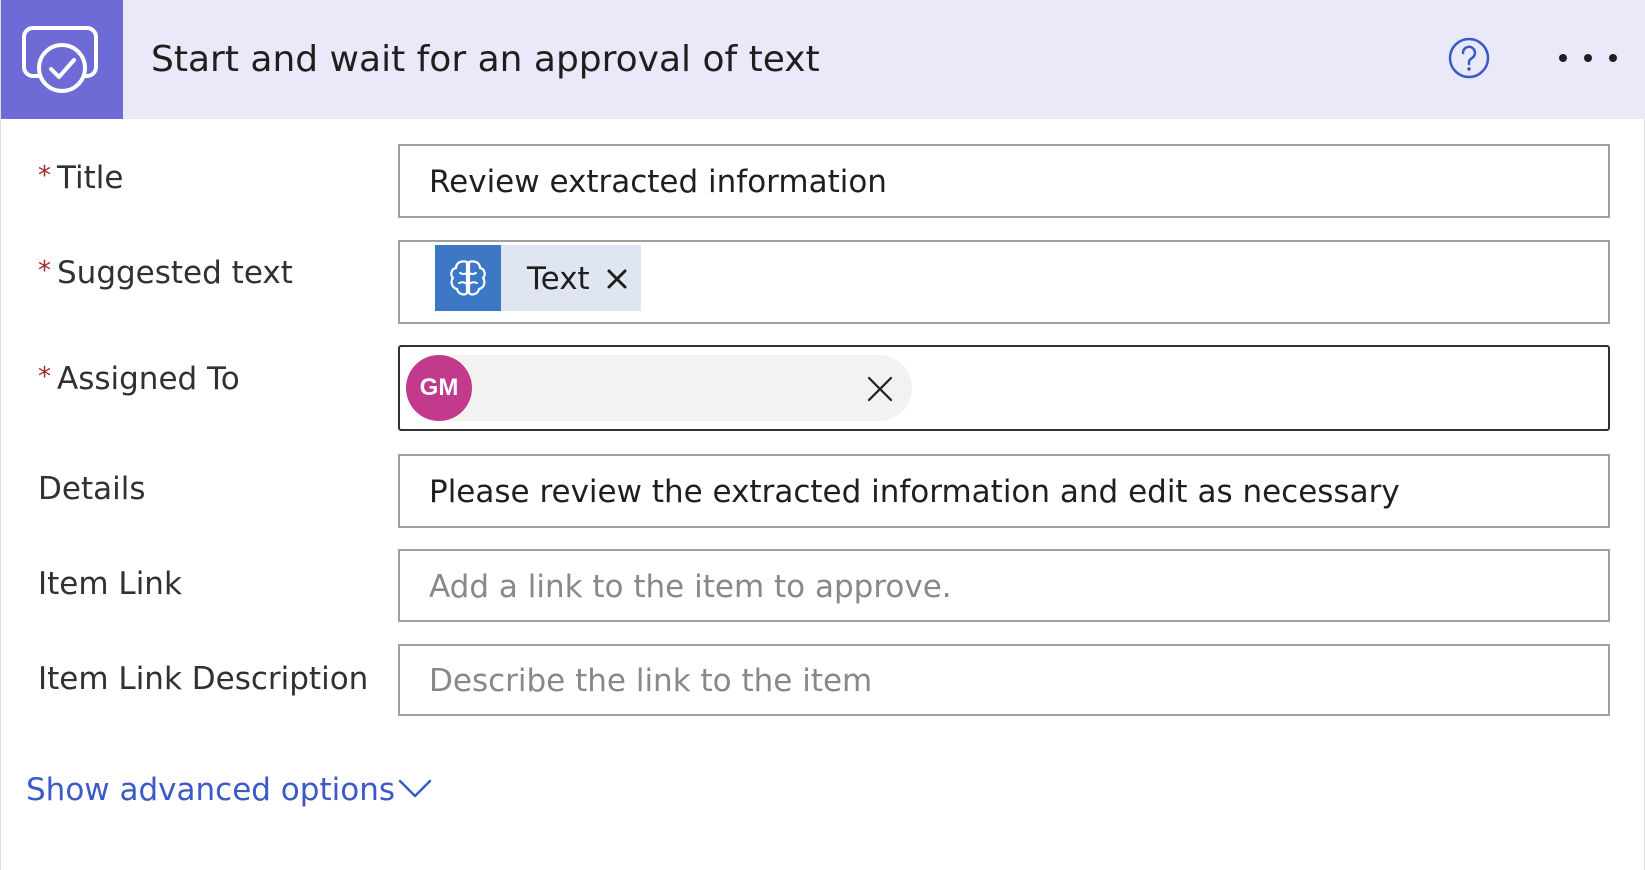 Image resolution: width=1645 pixels, height=870 pixels. I want to click on suggested-text-label: * Suggested text, so click(165, 273).